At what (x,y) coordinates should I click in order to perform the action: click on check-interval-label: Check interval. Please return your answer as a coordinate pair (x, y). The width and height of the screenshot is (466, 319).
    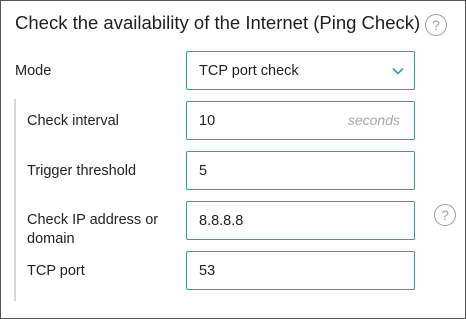
    Looking at the image, I should click on (73, 121).